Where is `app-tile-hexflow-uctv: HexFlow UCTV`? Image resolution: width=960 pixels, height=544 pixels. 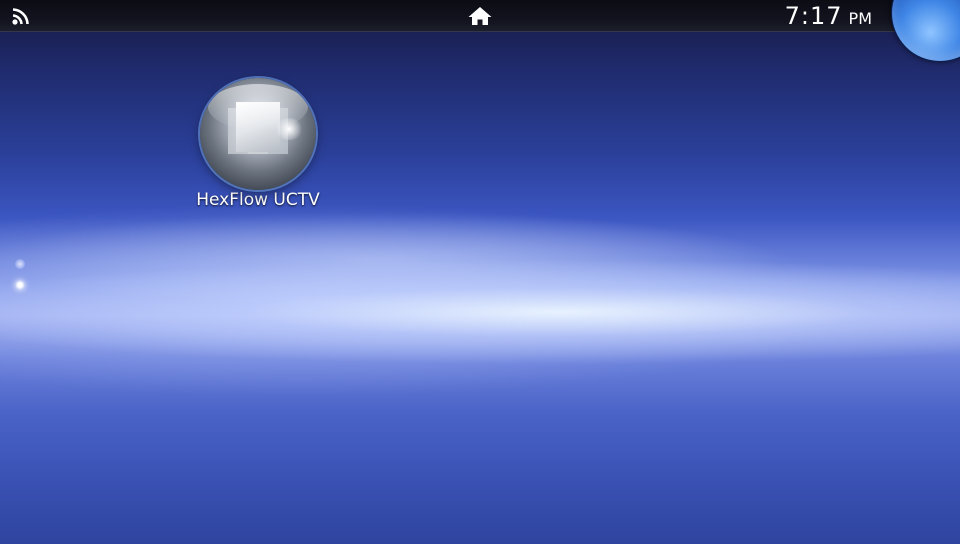 app-tile-hexflow-uctv: HexFlow UCTV is located at coordinates (258, 148).